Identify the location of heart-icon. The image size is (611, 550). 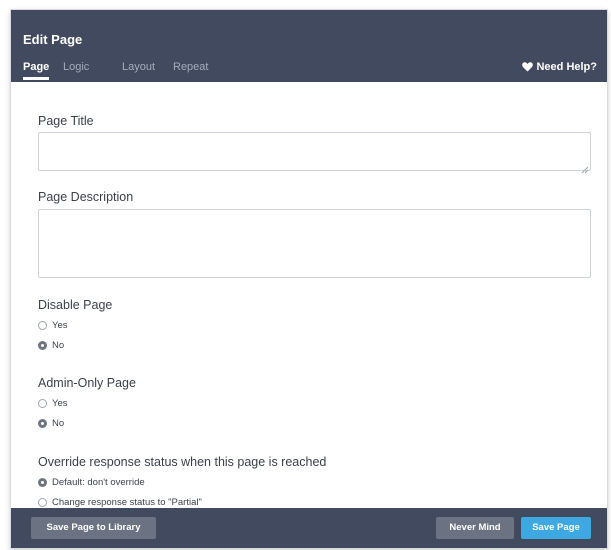
(528, 67).